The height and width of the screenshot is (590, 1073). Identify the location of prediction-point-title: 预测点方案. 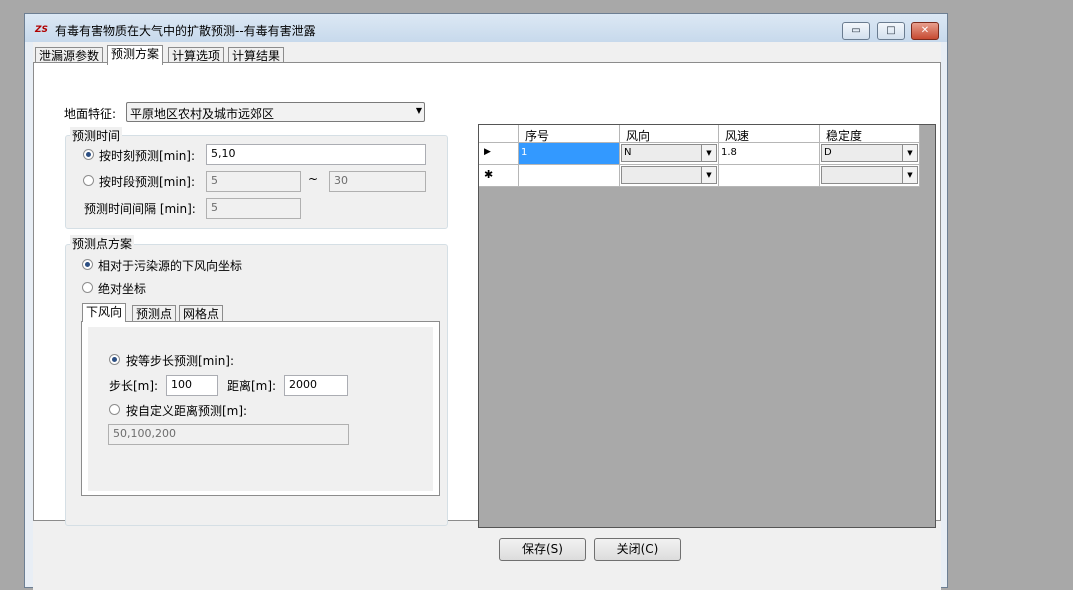
(102, 243).